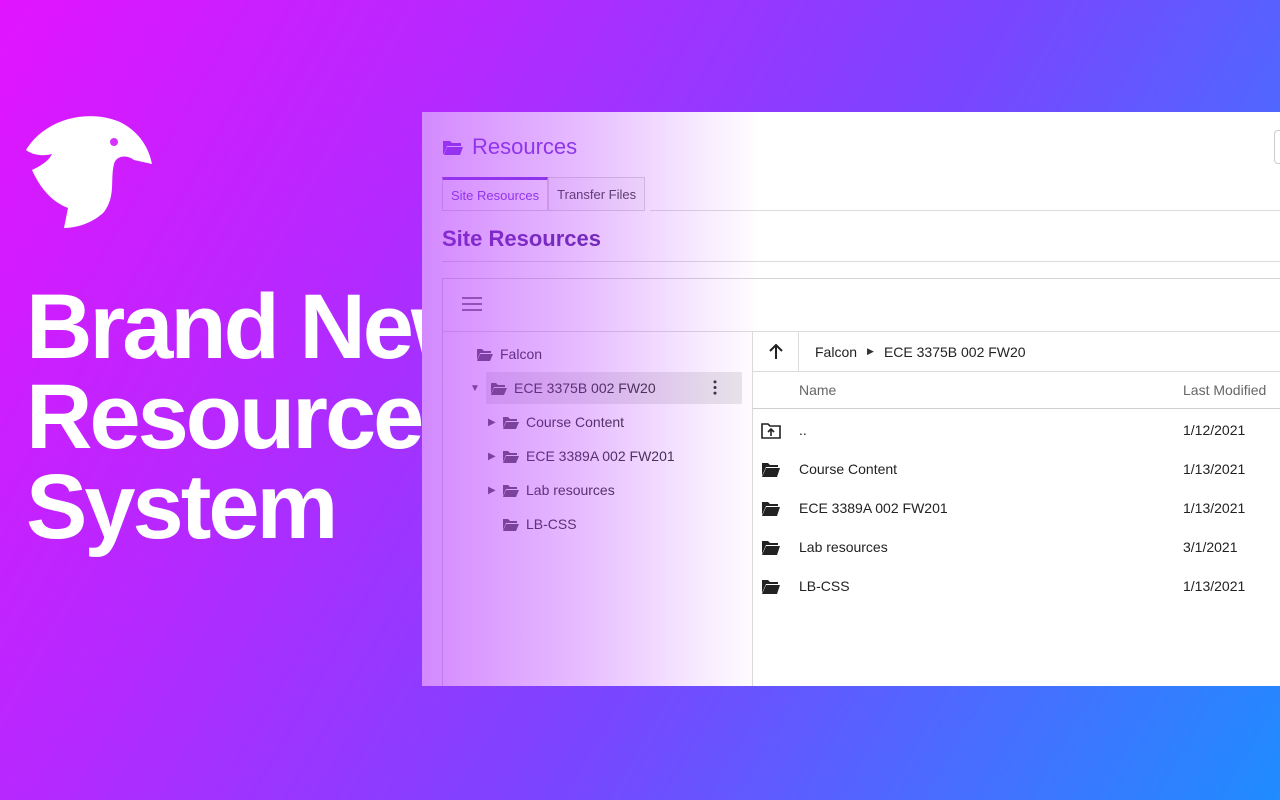  Describe the element at coordinates (873, 508) in the screenshot. I see `row-name: ECE 3389A 002 FW201` at that location.